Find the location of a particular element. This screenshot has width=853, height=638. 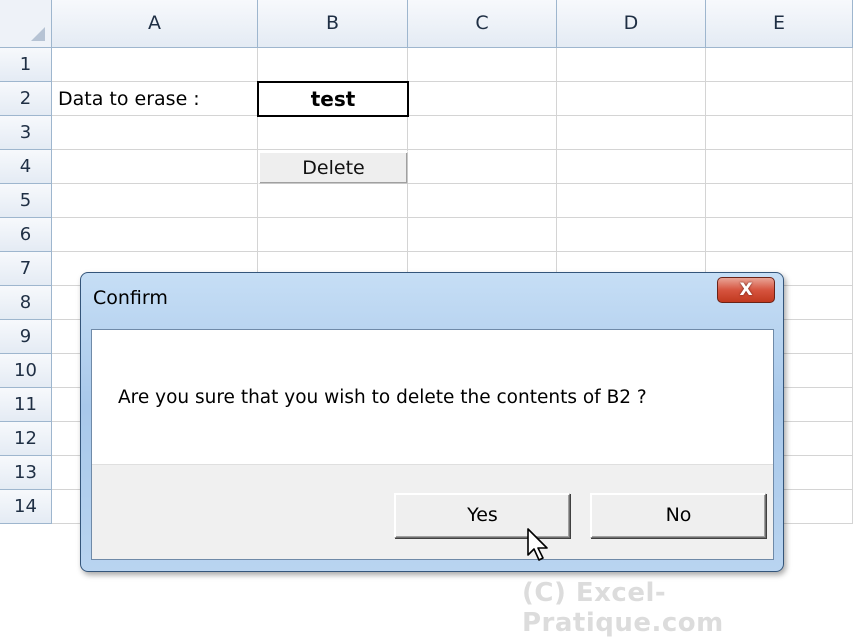

row-header-2: 2 is located at coordinates (26, 99).